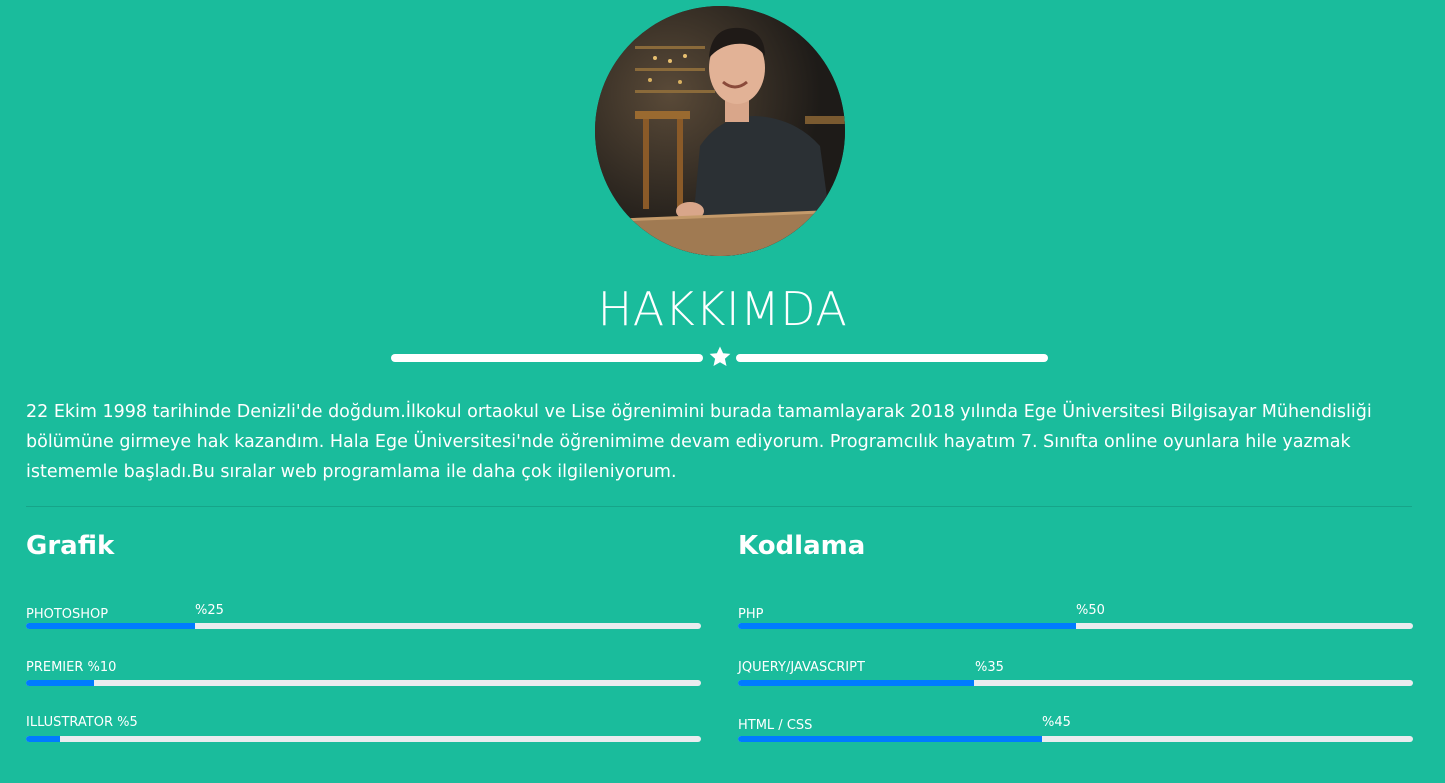 Image resolution: width=1445 pixels, height=783 pixels. Describe the element at coordinates (802, 546) in the screenshot. I see `kodlama-heading: Kodlama` at that location.